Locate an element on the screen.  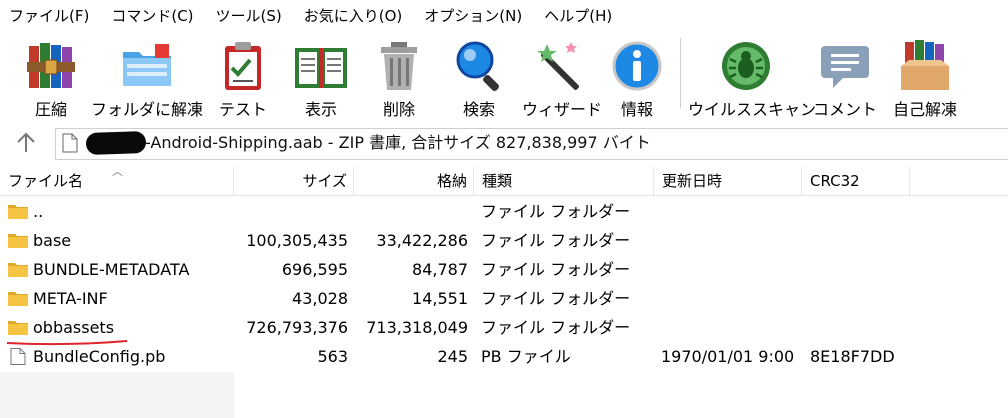
file-packed-size: 84,787 is located at coordinates (440, 269).